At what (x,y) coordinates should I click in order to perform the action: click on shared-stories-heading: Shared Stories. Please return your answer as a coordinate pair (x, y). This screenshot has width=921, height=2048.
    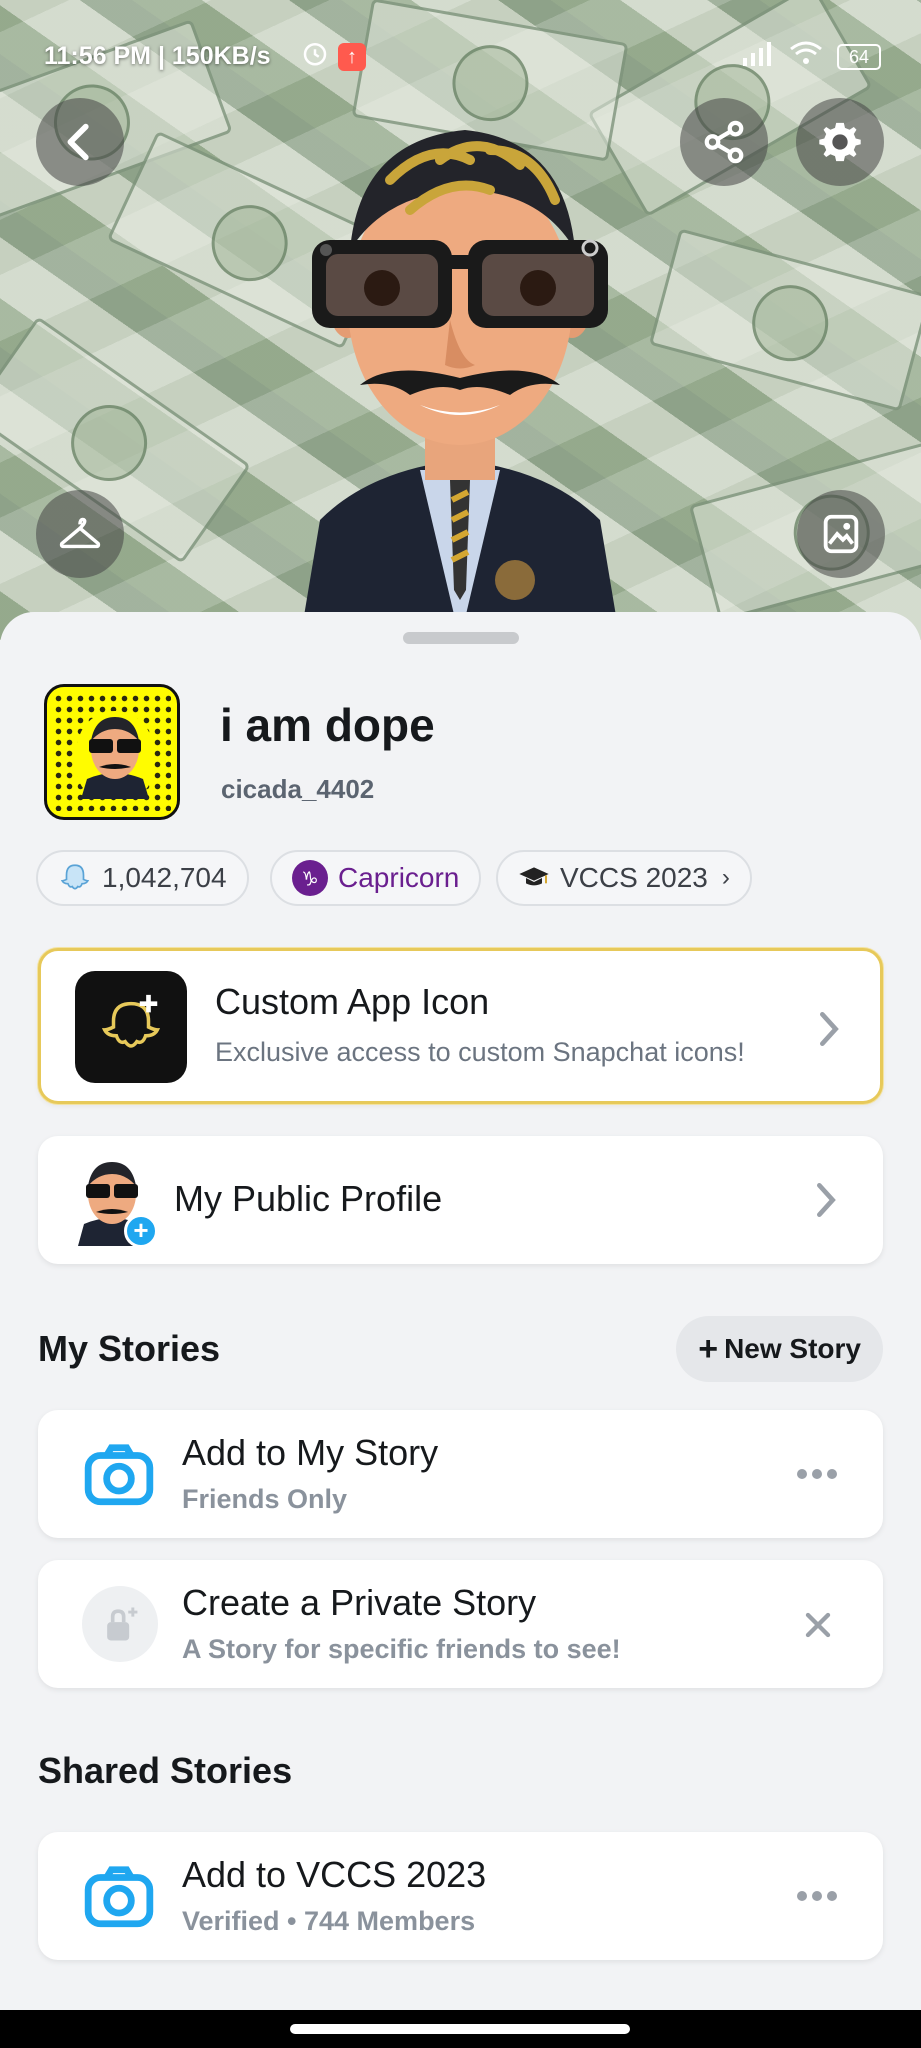
    Looking at the image, I should click on (165, 1770).